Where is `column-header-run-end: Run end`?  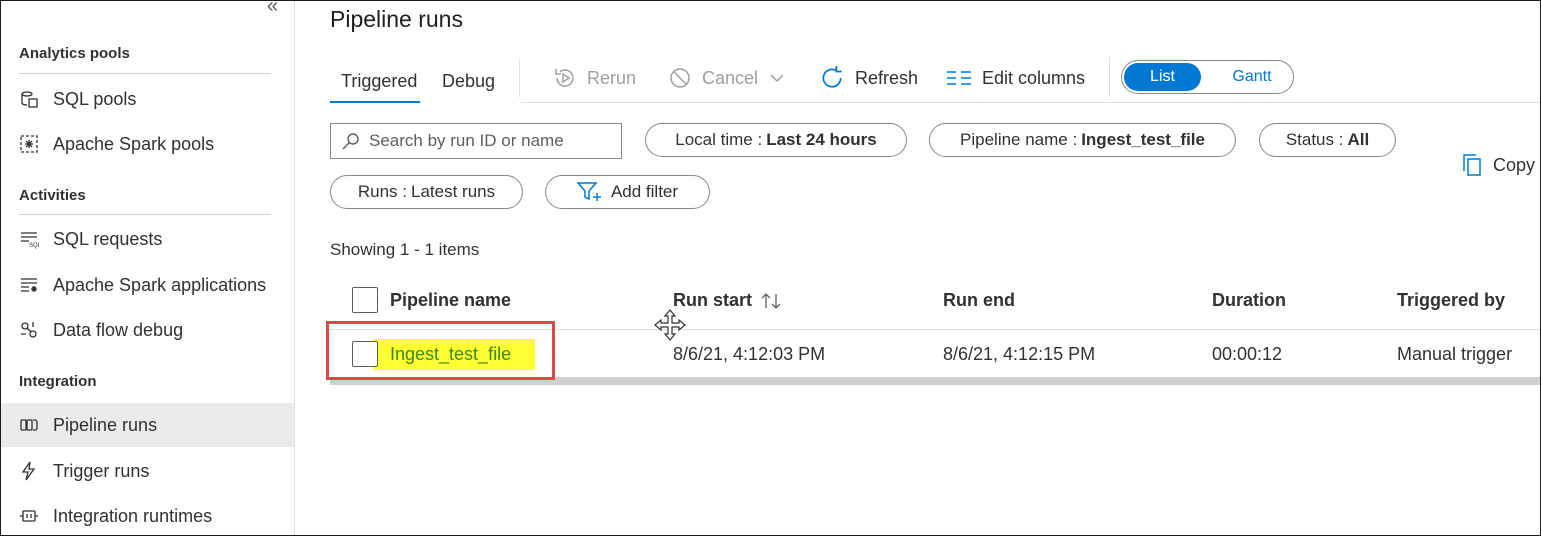 column-header-run-end: Run end is located at coordinates (979, 300).